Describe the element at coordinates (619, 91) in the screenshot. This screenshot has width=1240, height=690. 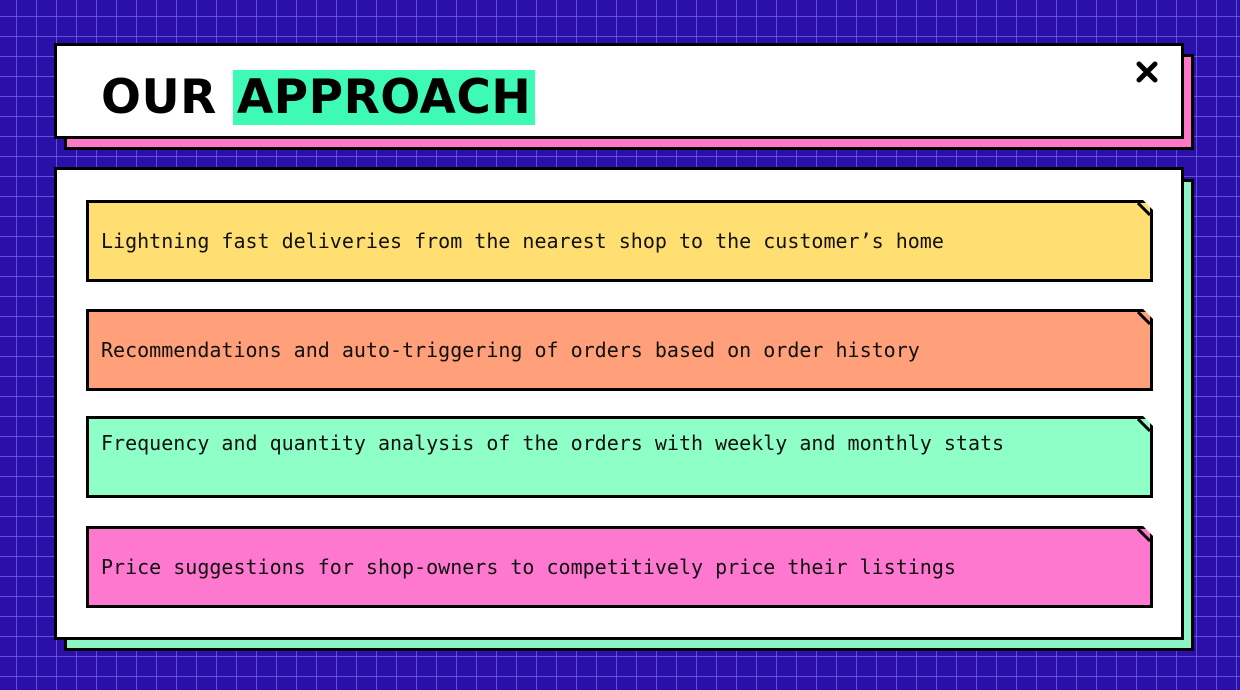
I see `title-panel: OUR APPROACH` at that location.